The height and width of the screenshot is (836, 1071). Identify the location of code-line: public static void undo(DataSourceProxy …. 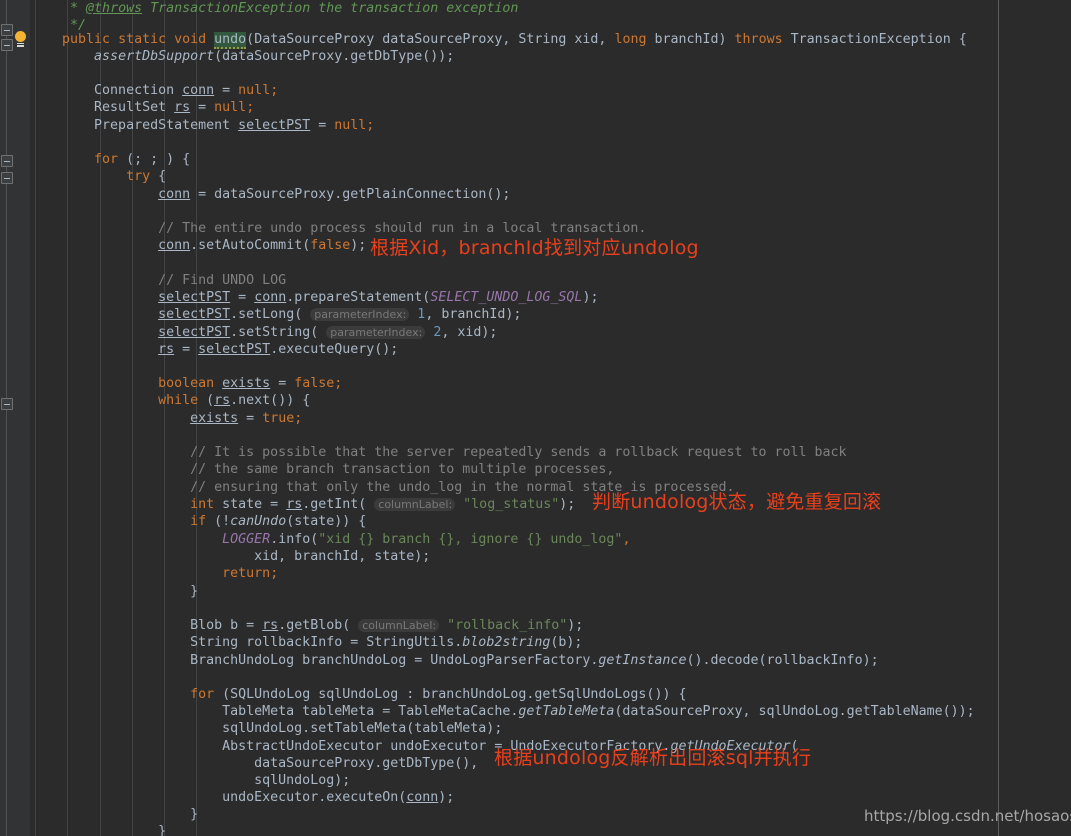
(498, 40).